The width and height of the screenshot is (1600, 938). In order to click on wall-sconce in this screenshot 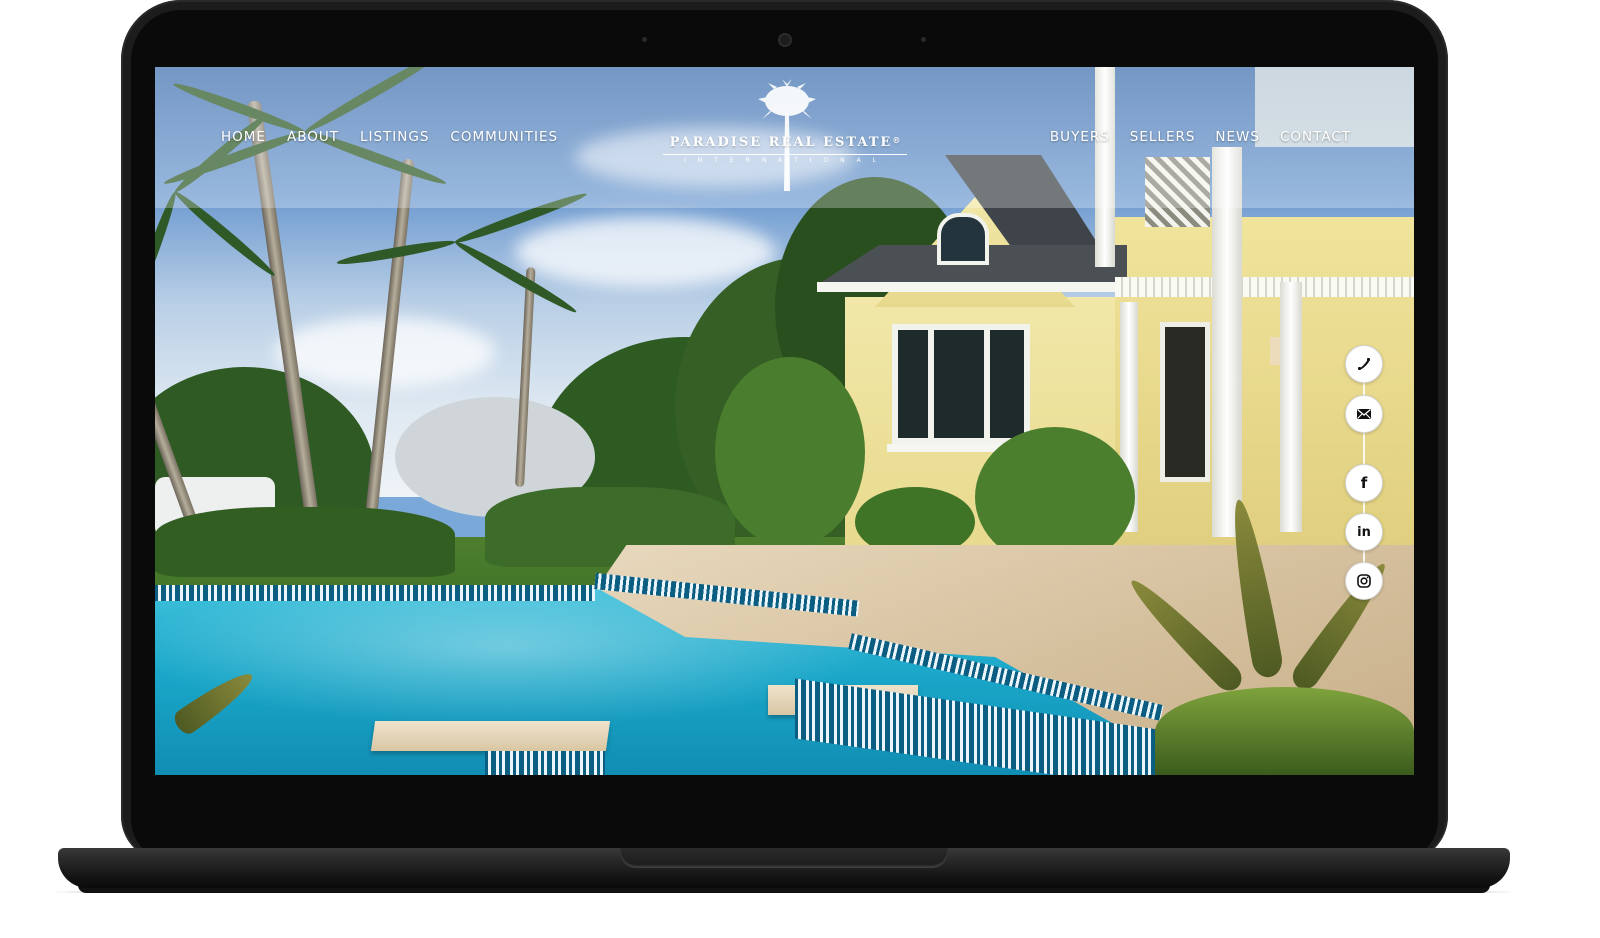, I will do `click(1275, 351)`.